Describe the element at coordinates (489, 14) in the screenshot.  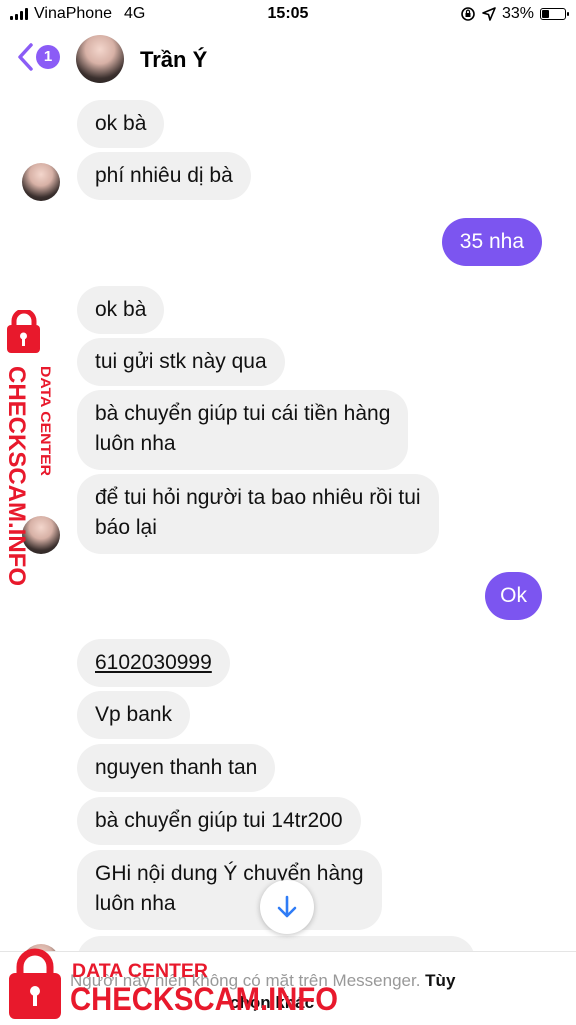
I see `location-arrow-icon` at that location.